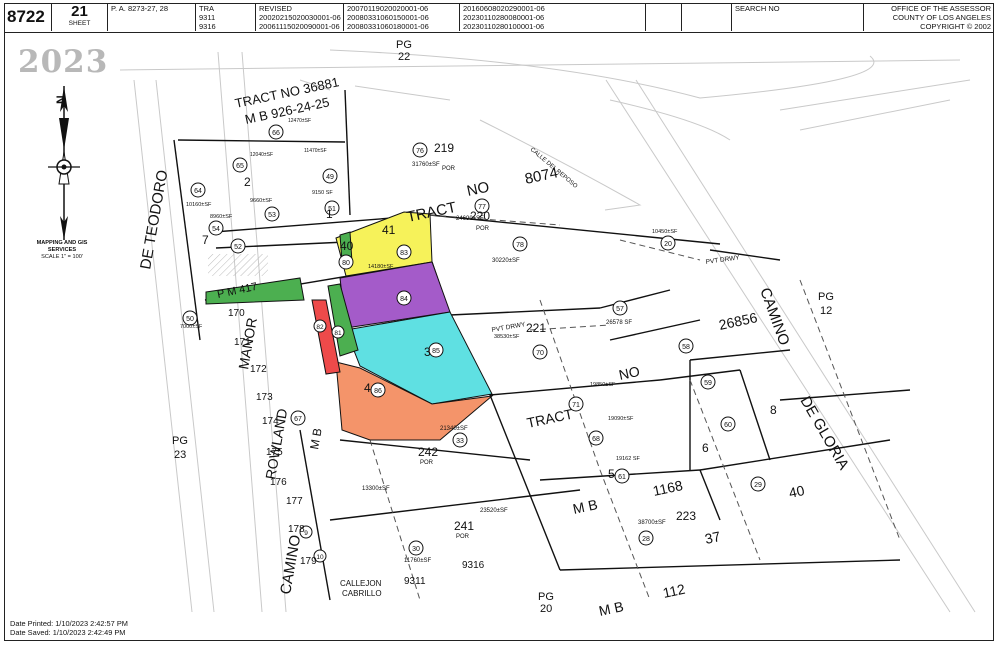  Describe the element at coordinates (652, 523) in the screenshot. I see `parcel-28-area: 38700±SF` at that location.